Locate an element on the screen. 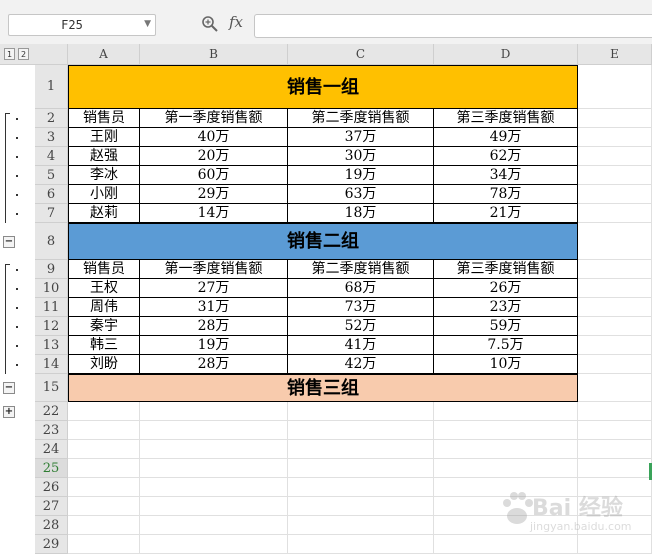 The width and height of the screenshot is (652, 554). group-title-2: 销售二组 is located at coordinates (323, 241).